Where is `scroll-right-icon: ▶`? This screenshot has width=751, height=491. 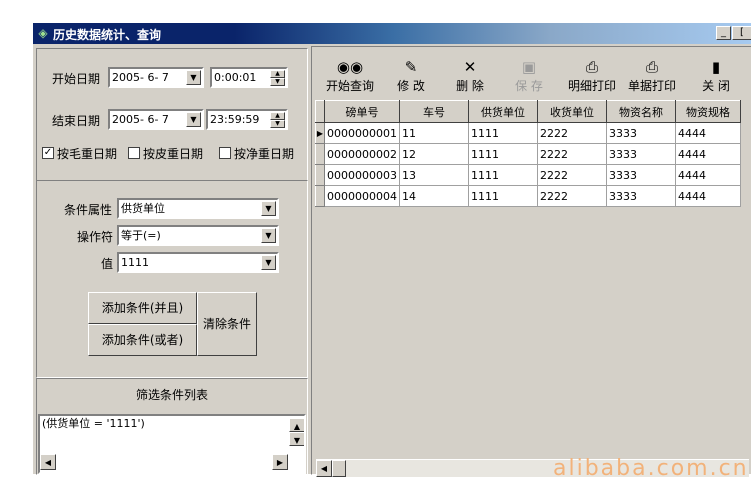 scroll-right-icon: ▶ is located at coordinates (280, 462).